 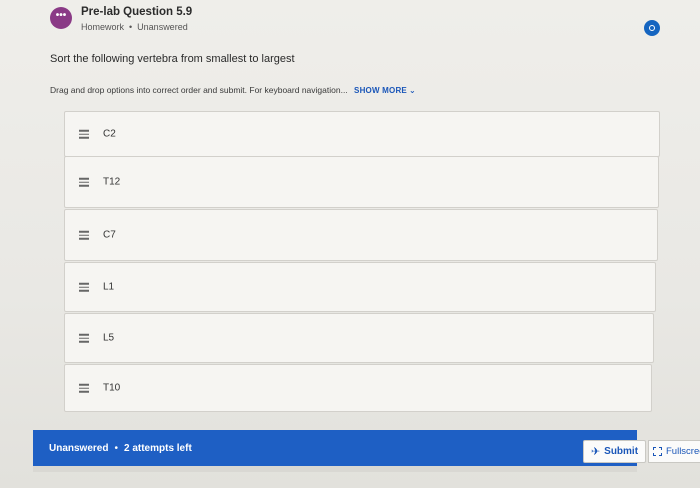 I want to click on question-meta: Homework • Unanswered, so click(x=134, y=27).